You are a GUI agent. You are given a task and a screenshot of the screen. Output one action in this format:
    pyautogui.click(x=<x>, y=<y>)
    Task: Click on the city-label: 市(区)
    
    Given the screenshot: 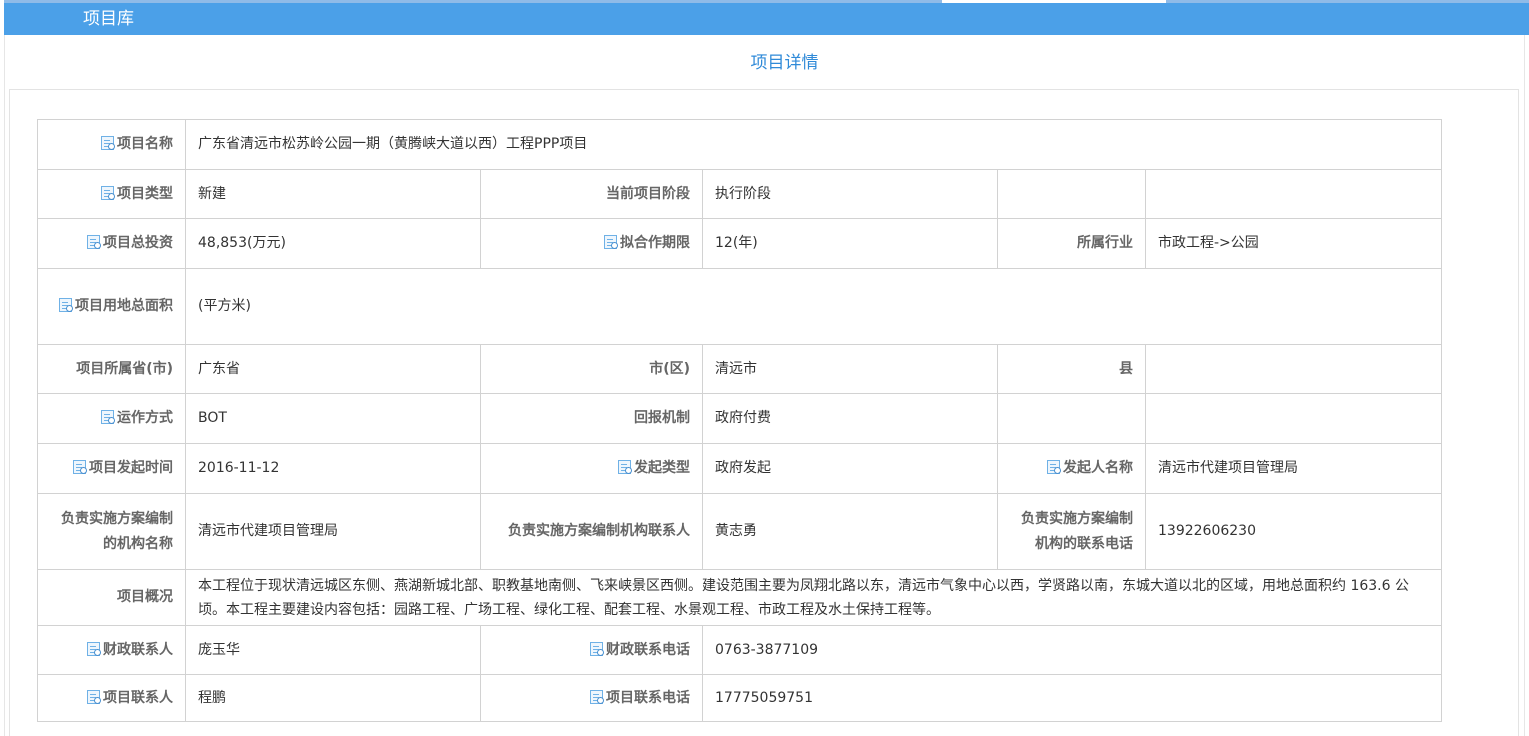 What is the action you would take?
    pyautogui.click(x=591, y=369)
    